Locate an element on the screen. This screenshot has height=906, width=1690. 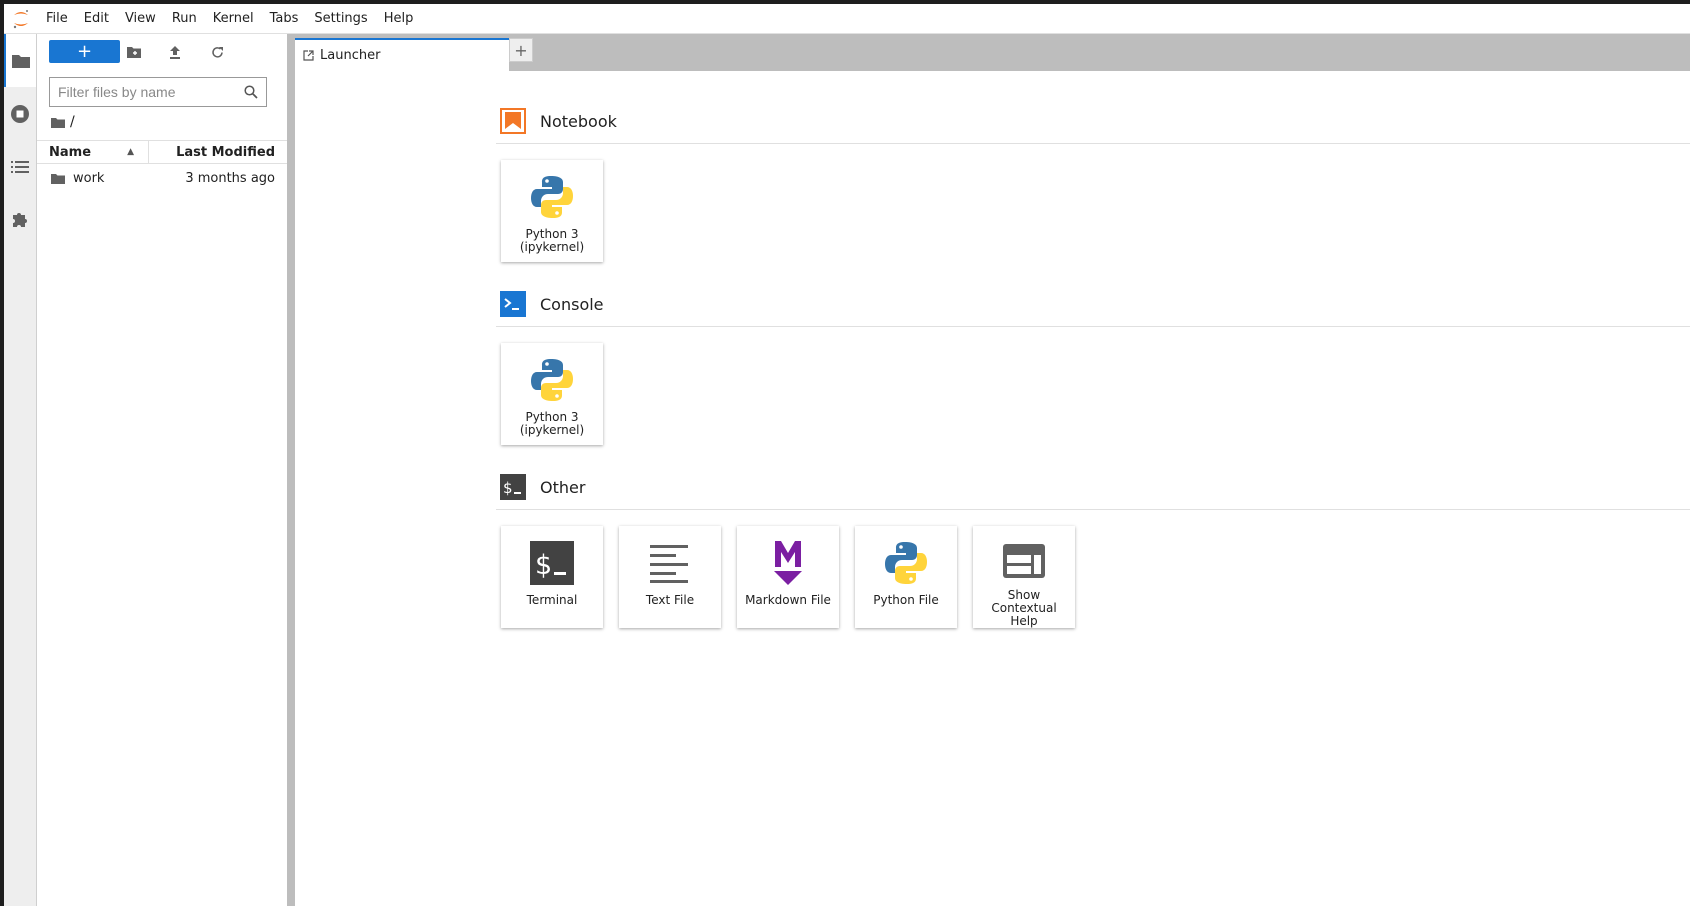
section-title: Console is located at coordinates (572, 304).